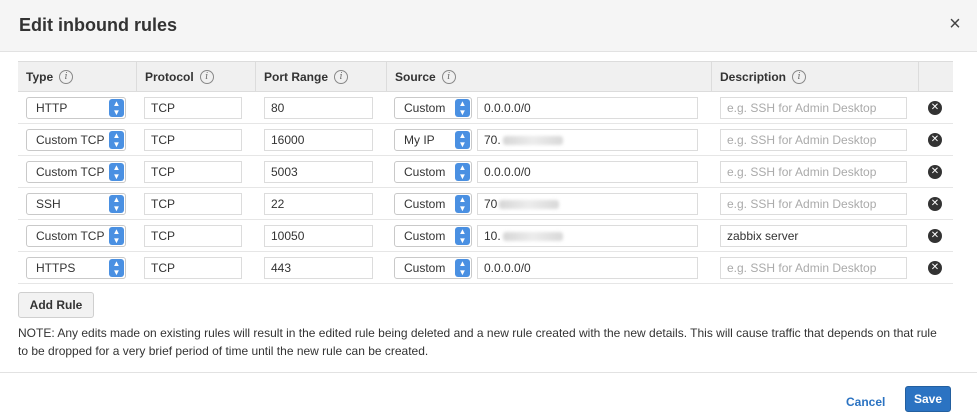 This screenshot has height=420, width=977. I want to click on close-icon: ×, so click(955, 24).